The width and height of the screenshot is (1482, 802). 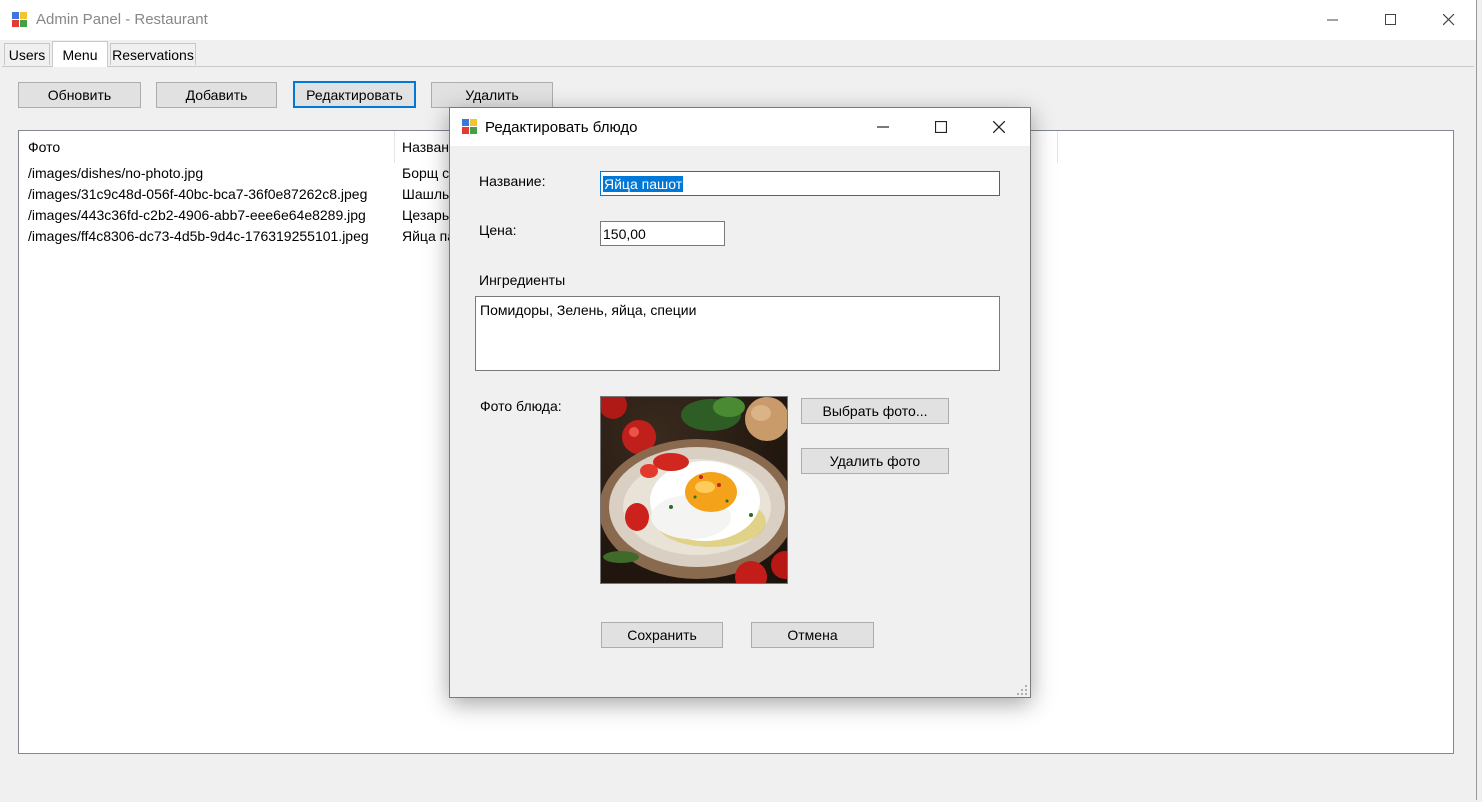 What do you see at coordinates (624, 234) in the screenshot?
I see `price-input-value: 150,00` at bounding box center [624, 234].